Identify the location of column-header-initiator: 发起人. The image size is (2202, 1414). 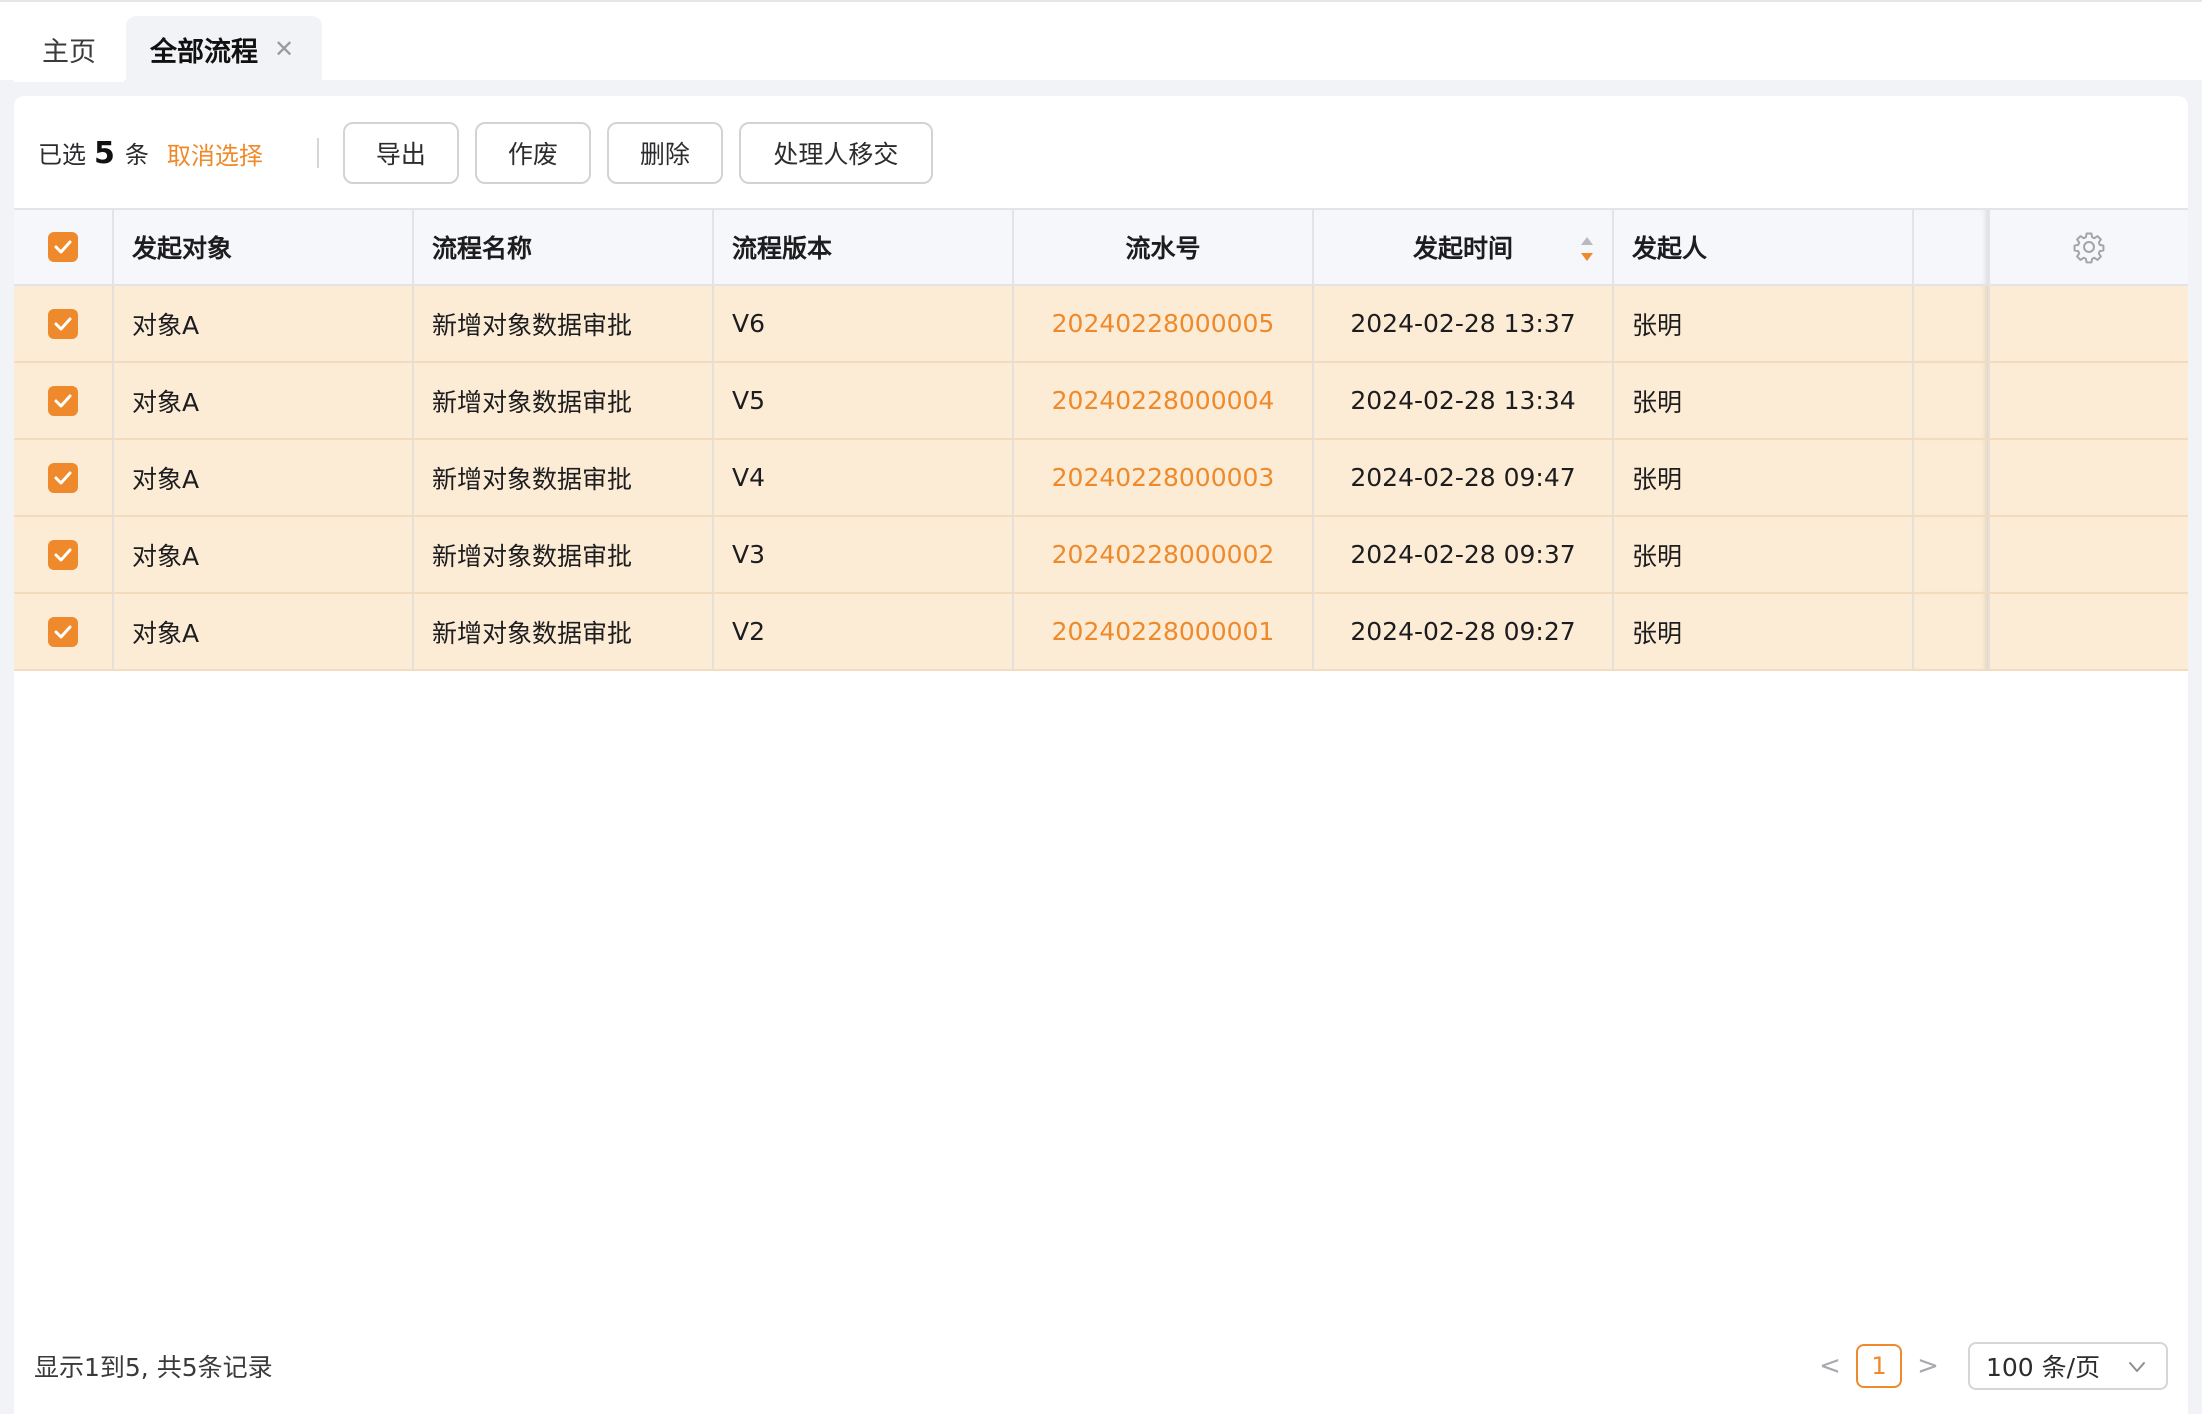
(1764, 247).